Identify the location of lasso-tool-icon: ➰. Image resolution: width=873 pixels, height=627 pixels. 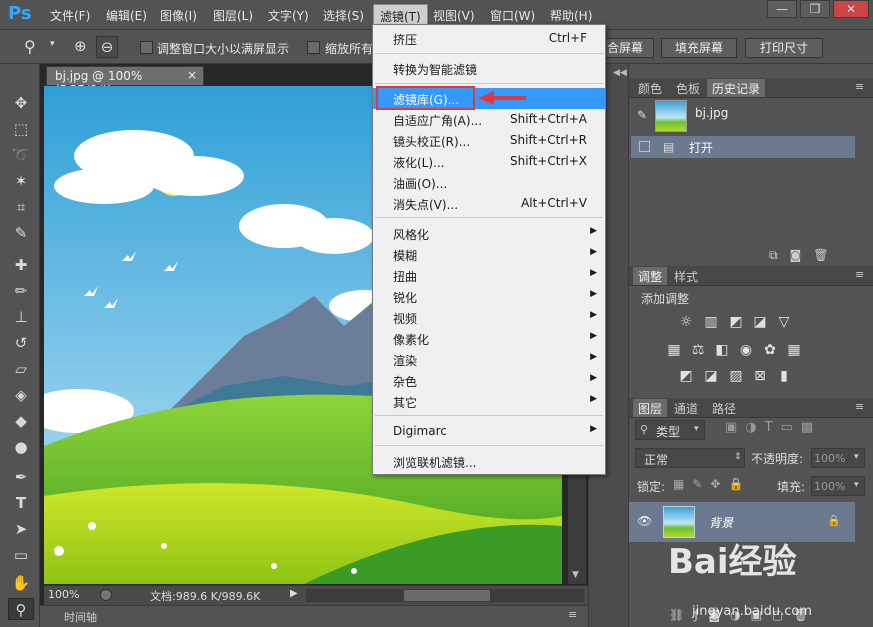
(21, 155).